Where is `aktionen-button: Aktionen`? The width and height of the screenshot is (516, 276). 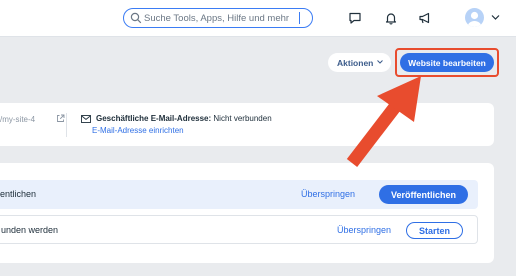 aktionen-button: Aktionen is located at coordinates (359, 62).